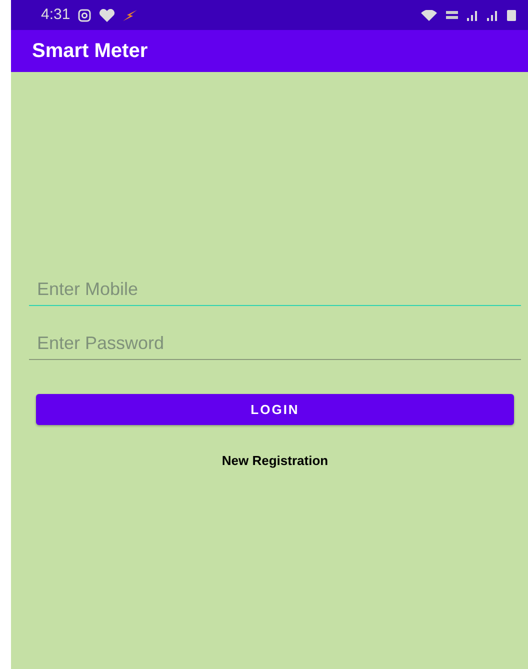  What do you see at coordinates (90, 51) in the screenshot?
I see `app-title: Smart Meter` at bounding box center [90, 51].